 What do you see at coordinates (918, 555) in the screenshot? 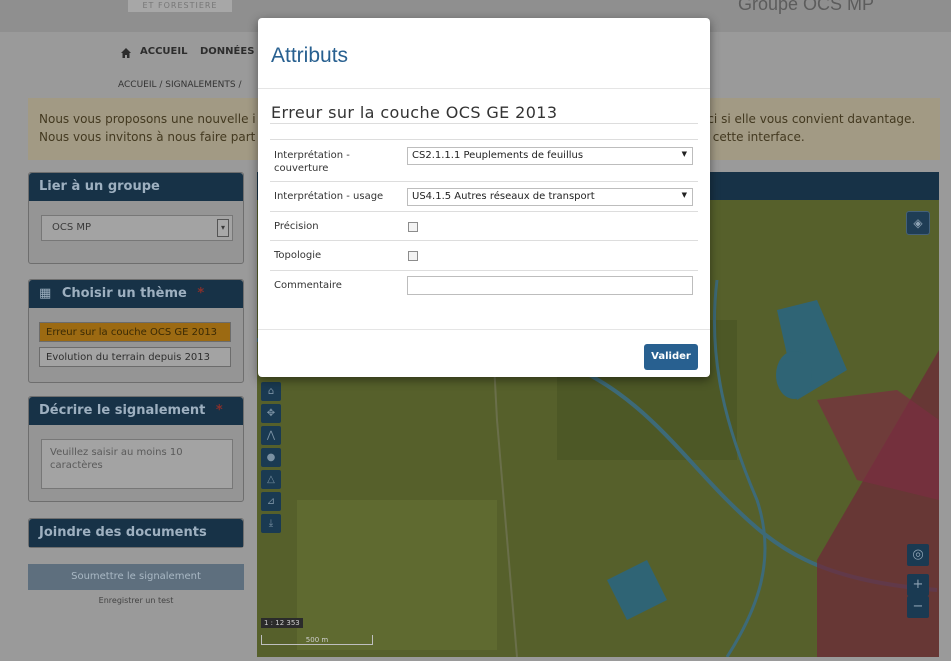
I see `locate-icon: ◎` at bounding box center [918, 555].